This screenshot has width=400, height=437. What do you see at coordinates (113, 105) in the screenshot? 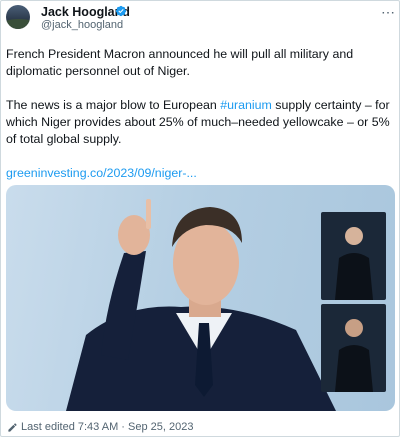
I see `paragraph-2-text-start: The news is a major blow to European` at bounding box center [113, 105].